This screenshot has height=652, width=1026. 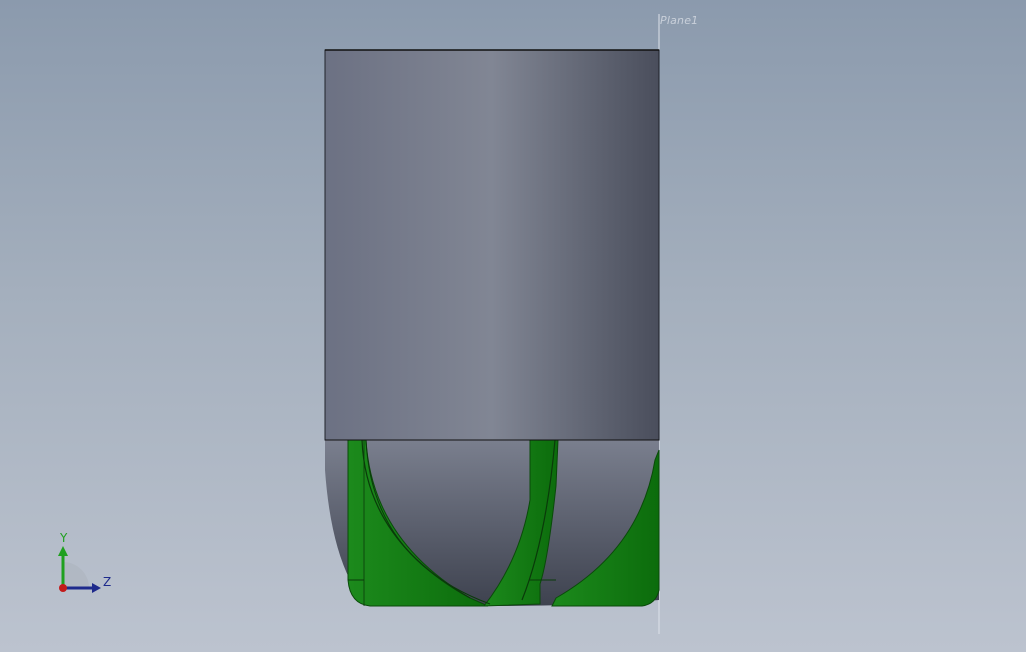 I want to click on triad-origin, so click(x=63, y=588).